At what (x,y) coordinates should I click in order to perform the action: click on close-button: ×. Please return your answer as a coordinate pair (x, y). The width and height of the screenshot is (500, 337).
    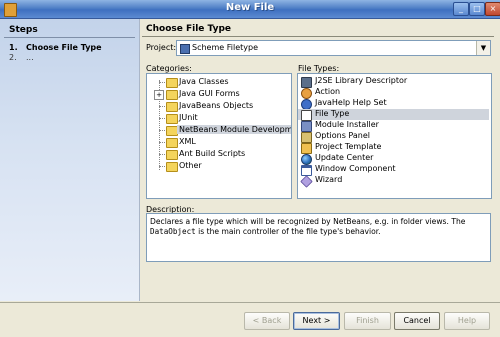
    Looking at the image, I should click on (492, 9).